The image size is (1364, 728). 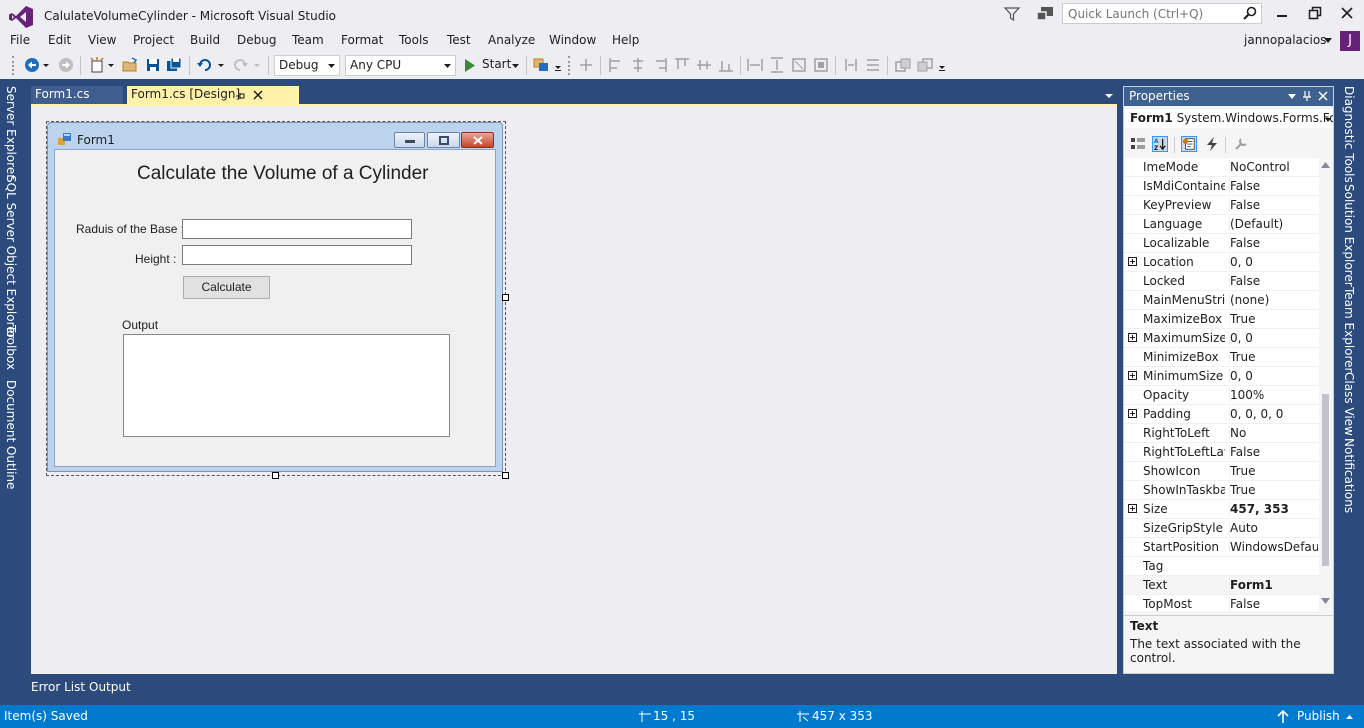 What do you see at coordinates (409, 140) in the screenshot?
I see `form-minimize-button` at bounding box center [409, 140].